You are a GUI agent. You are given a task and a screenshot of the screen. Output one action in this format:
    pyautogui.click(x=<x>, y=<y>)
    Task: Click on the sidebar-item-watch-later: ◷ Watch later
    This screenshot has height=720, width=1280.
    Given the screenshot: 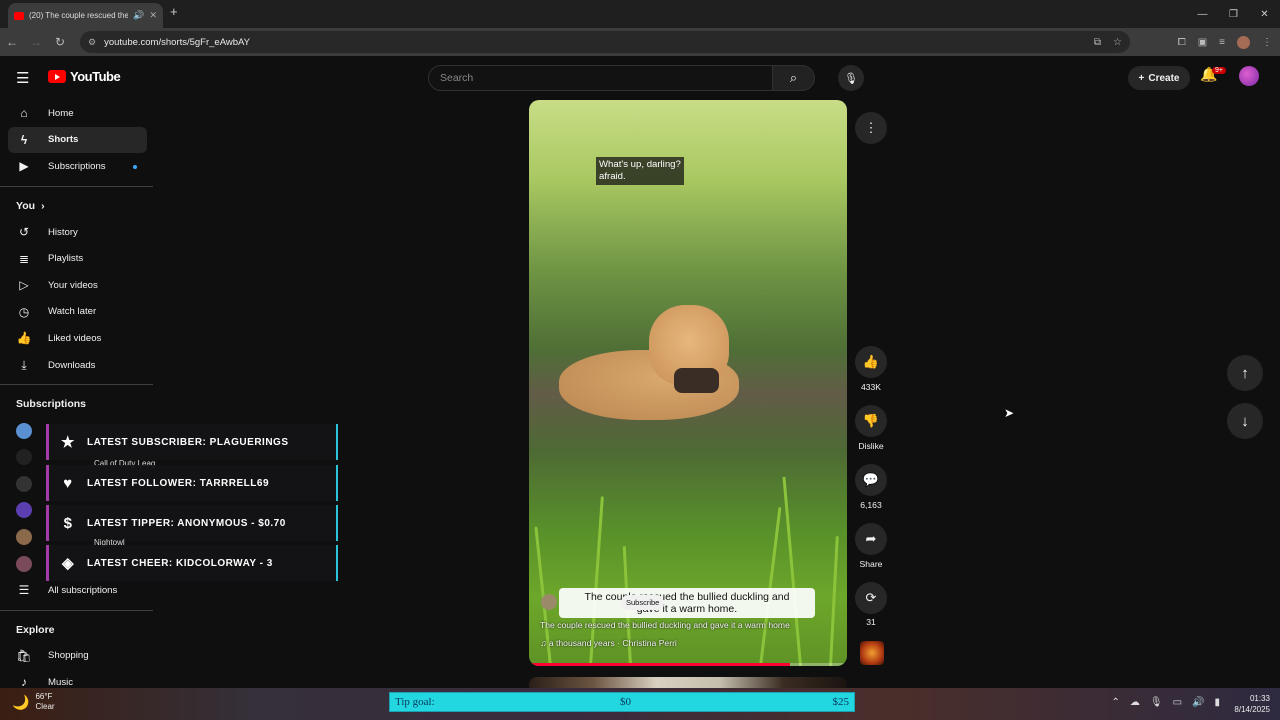 What is the action you would take?
    pyautogui.click(x=77, y=312)
    